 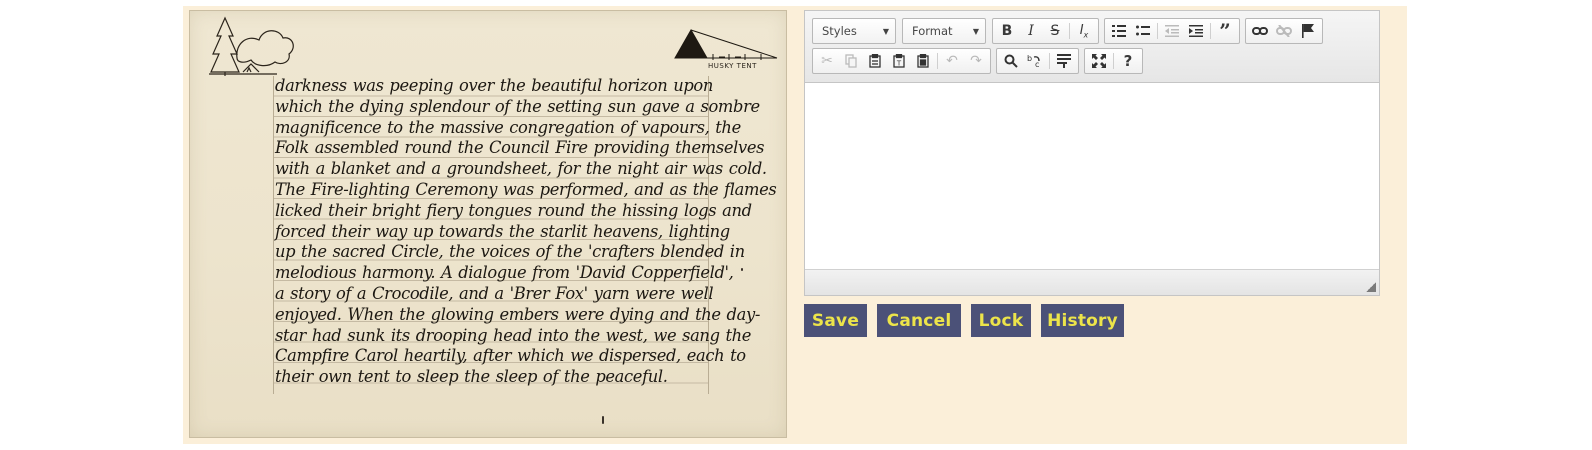 I want to click on outdent-button, so click(x=1172, y=31).